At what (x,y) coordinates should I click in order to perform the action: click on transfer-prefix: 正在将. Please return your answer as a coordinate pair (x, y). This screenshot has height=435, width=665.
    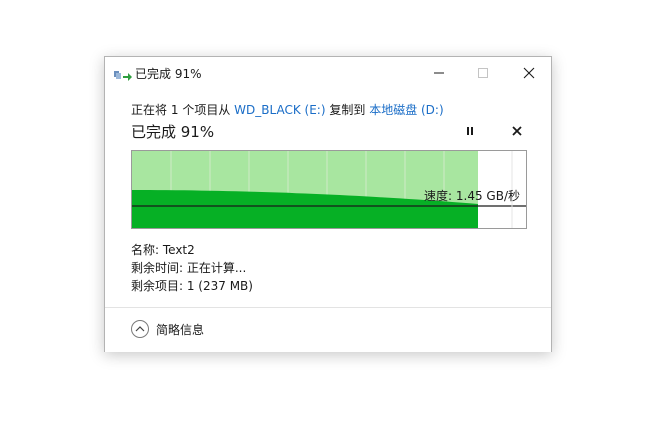
    Looking at the image, I should click on (149, 110).